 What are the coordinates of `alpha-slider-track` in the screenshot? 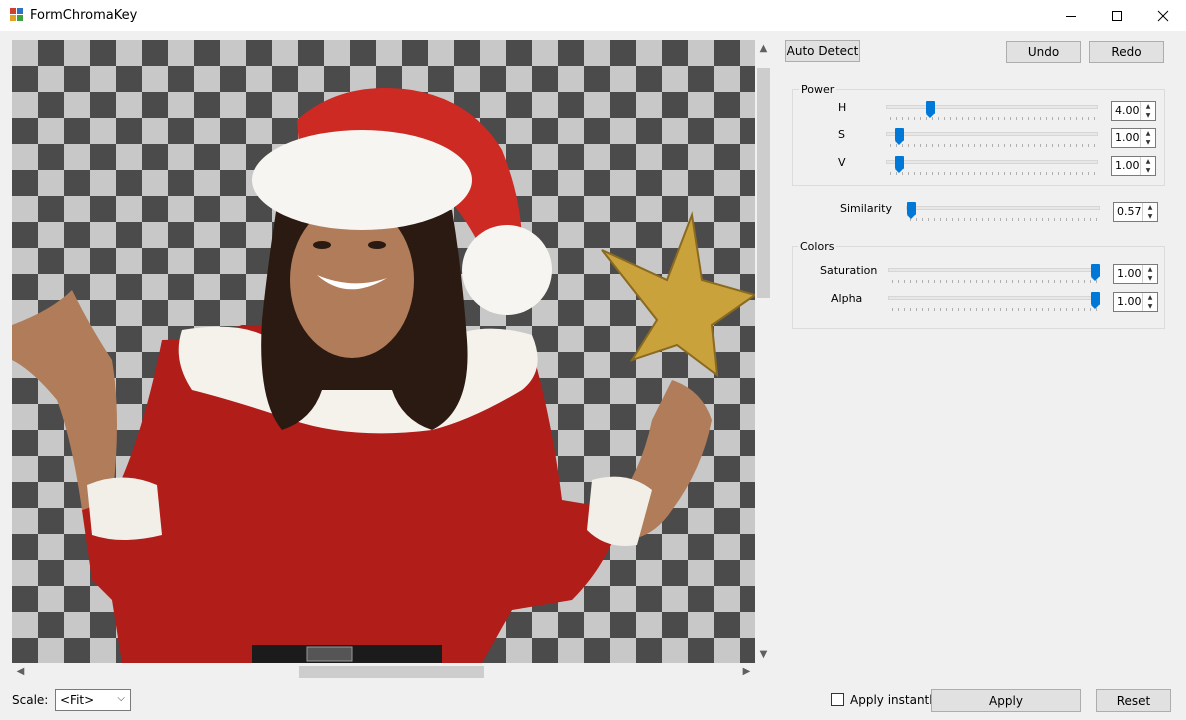 It's located at (994, 298).